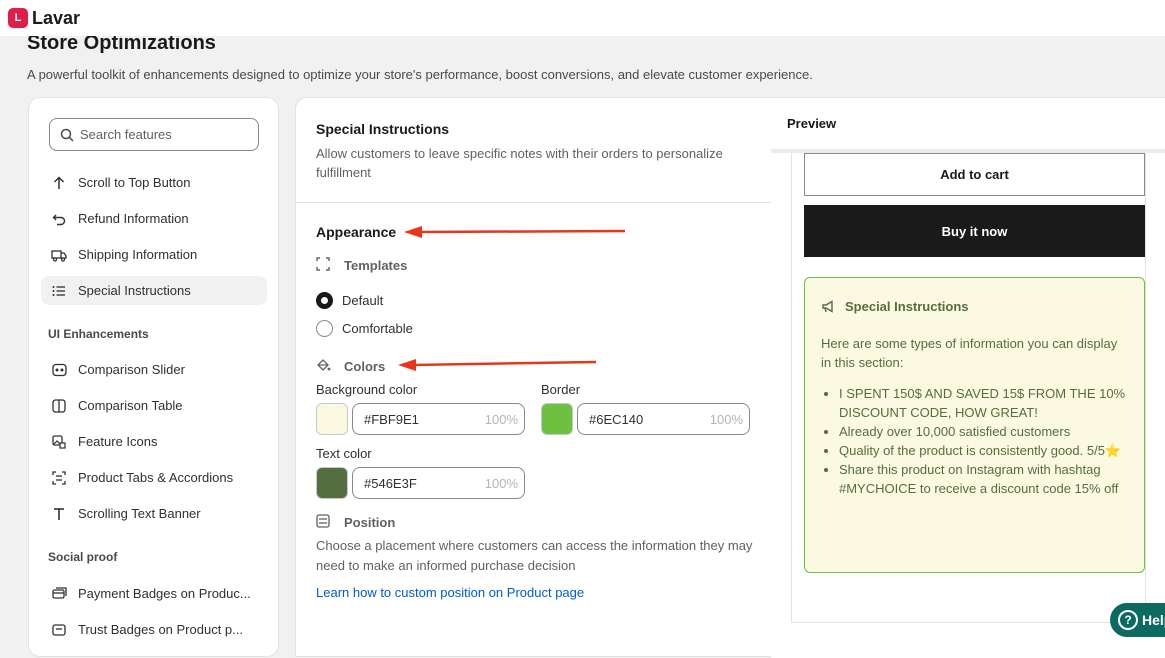 The height and width of the screenshot is (658, 1165). What do you see at coordinates (377, 328) in the screenshot?
I see `radio-label: Comfortable` at bounding box center [377, 328].